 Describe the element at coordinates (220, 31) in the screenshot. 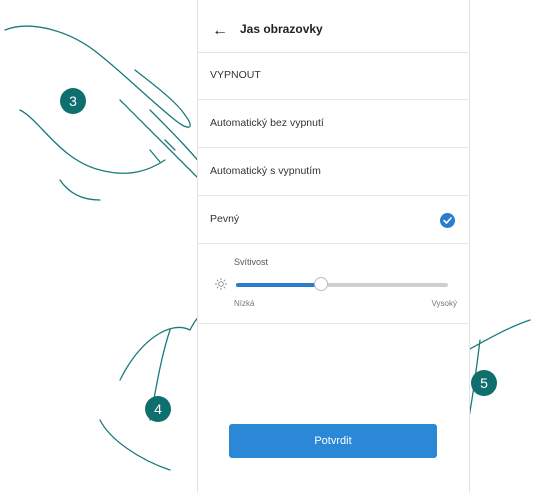

I see `arrow-left-icon: ←` at that location.